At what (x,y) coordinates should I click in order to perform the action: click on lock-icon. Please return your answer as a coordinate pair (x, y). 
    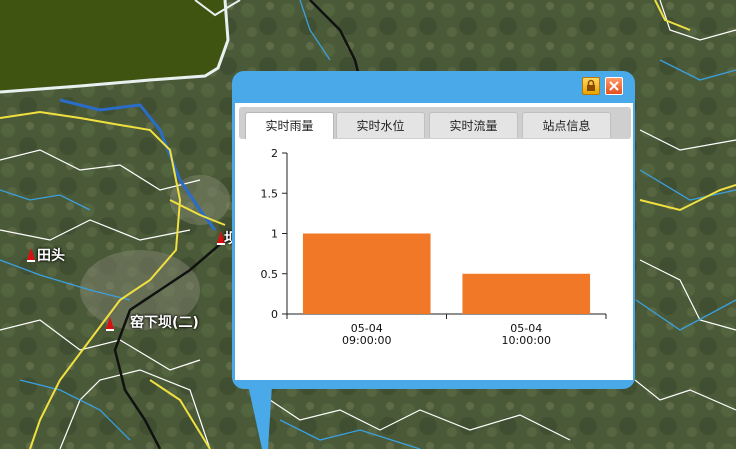
    Looking at the image, I should click on (591, 85).